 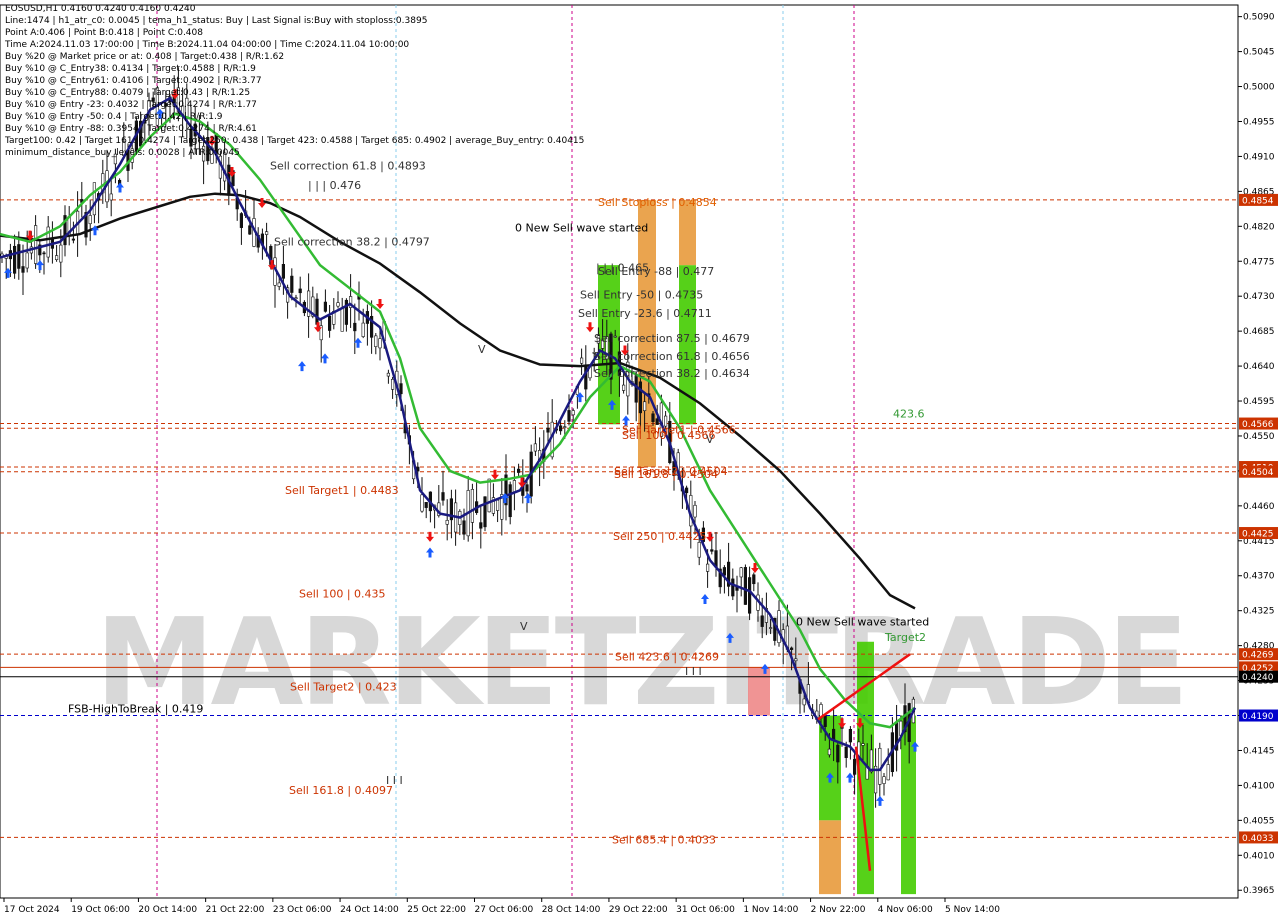 What do you see at coordinates (666, 474) in the screenshot?
I see `chart-annotation: Sell 161.8 | 0.4504` at bounding box center [666, 474].